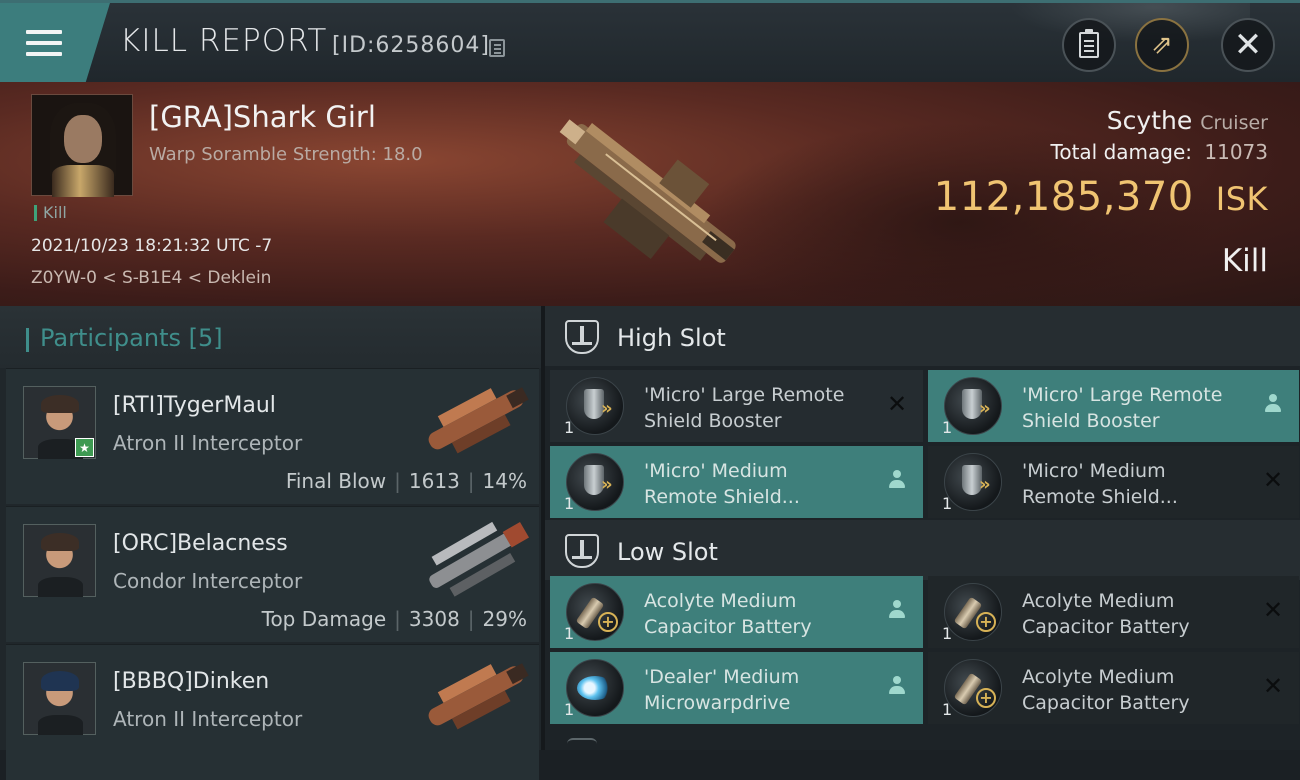 Image resolution: width=1300 pixels, height=780 pixels. Describe the element at coordinates (1149, 120) in the screenshot. I see `ship-name: Scythe` at that location.